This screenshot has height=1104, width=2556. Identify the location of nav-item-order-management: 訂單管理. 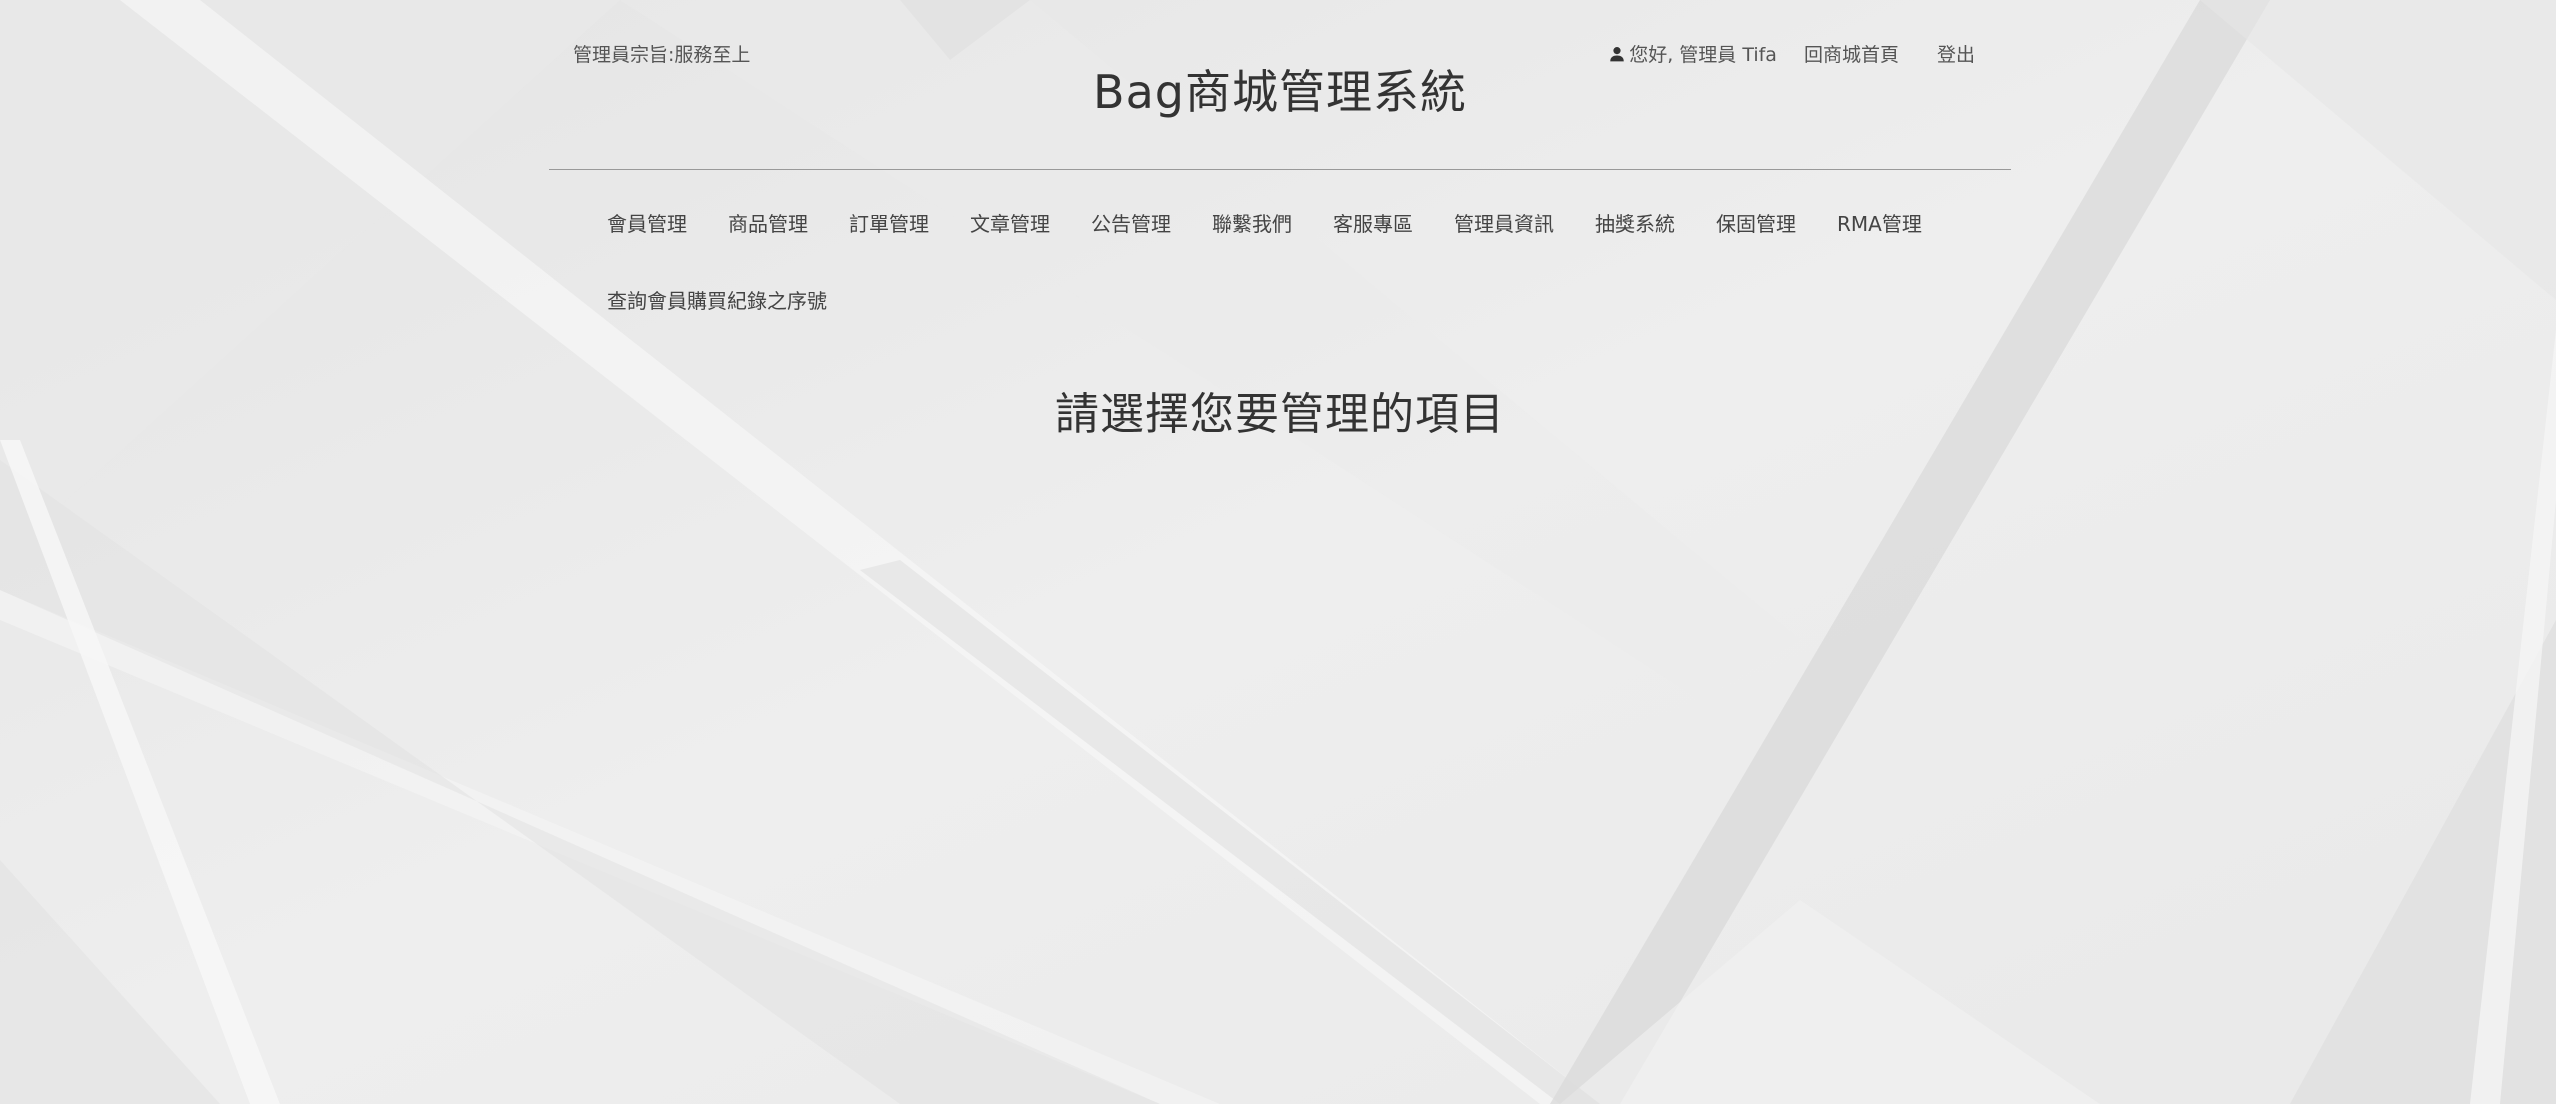
(889, 222).